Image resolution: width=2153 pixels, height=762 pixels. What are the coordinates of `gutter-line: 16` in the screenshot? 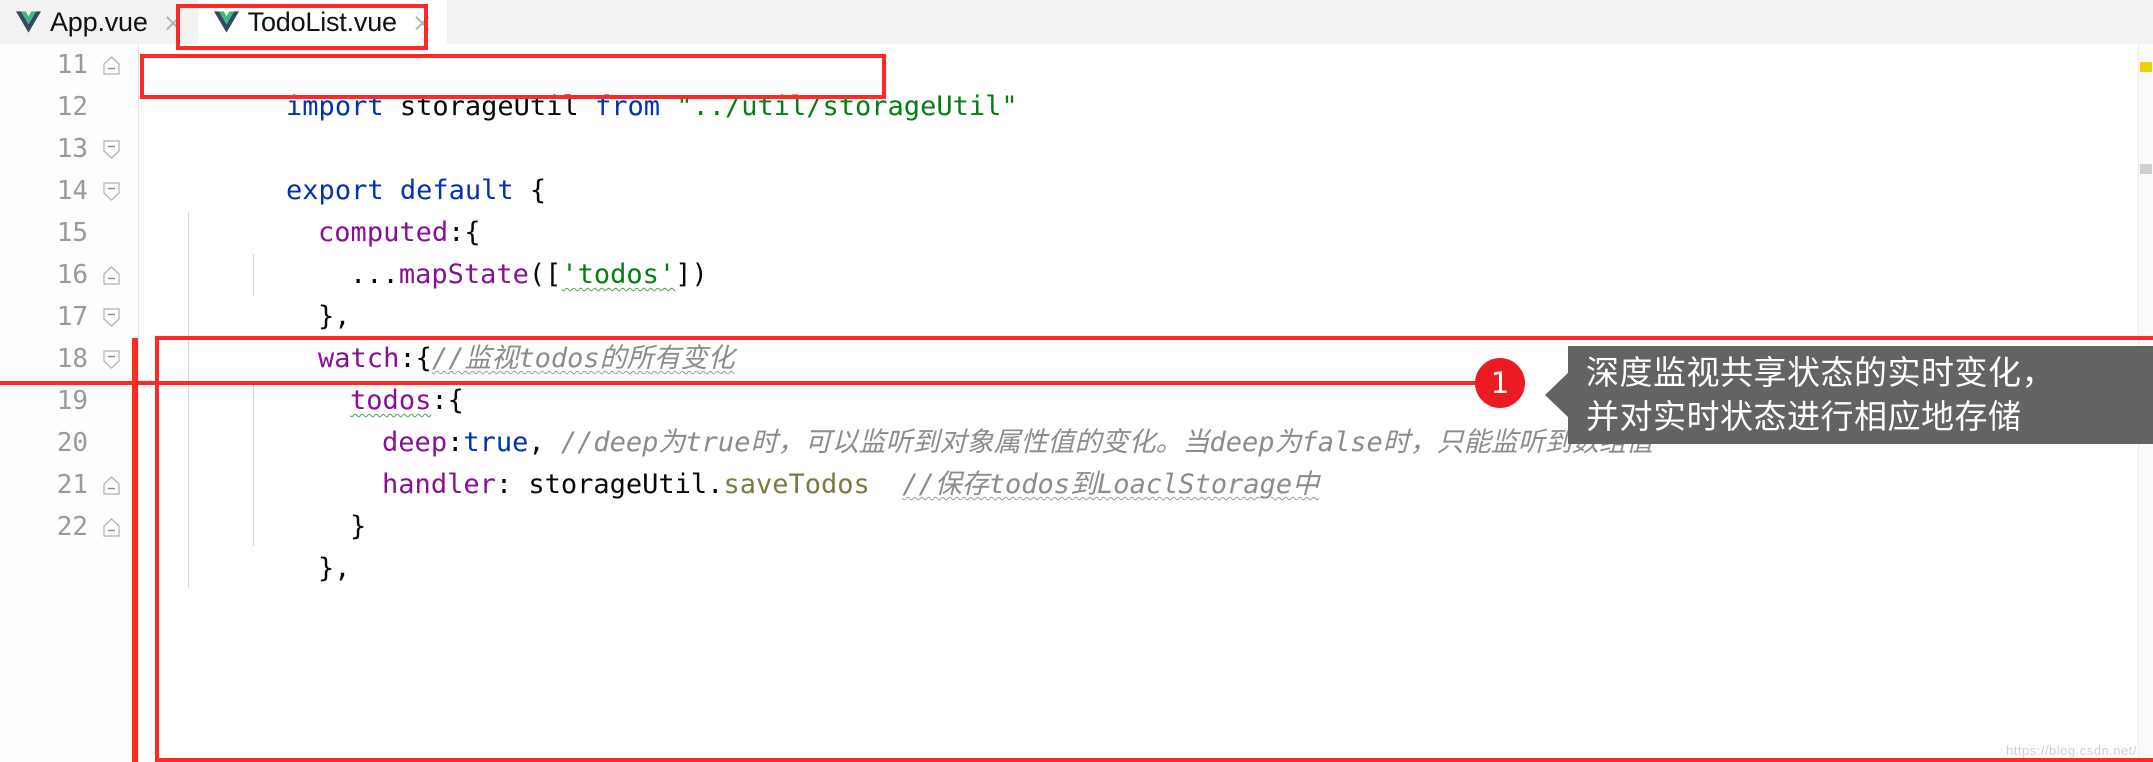 It's located at (69, 275).